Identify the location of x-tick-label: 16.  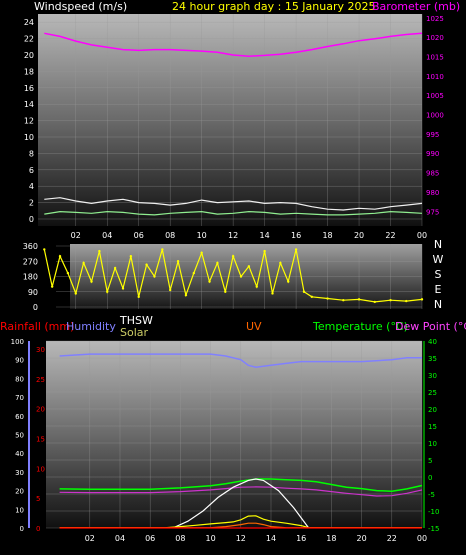
(301, 538).